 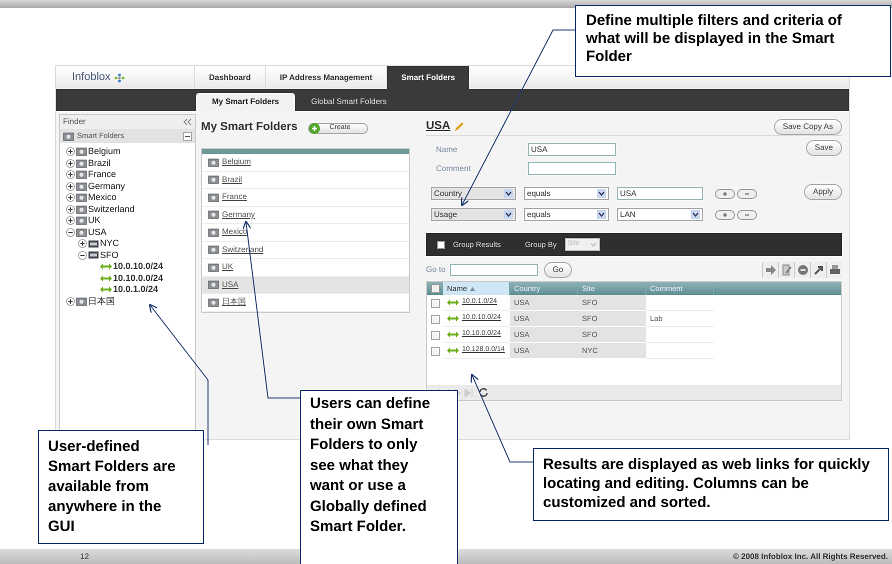 I want to click on site-icon, so click(x=93, y=244).